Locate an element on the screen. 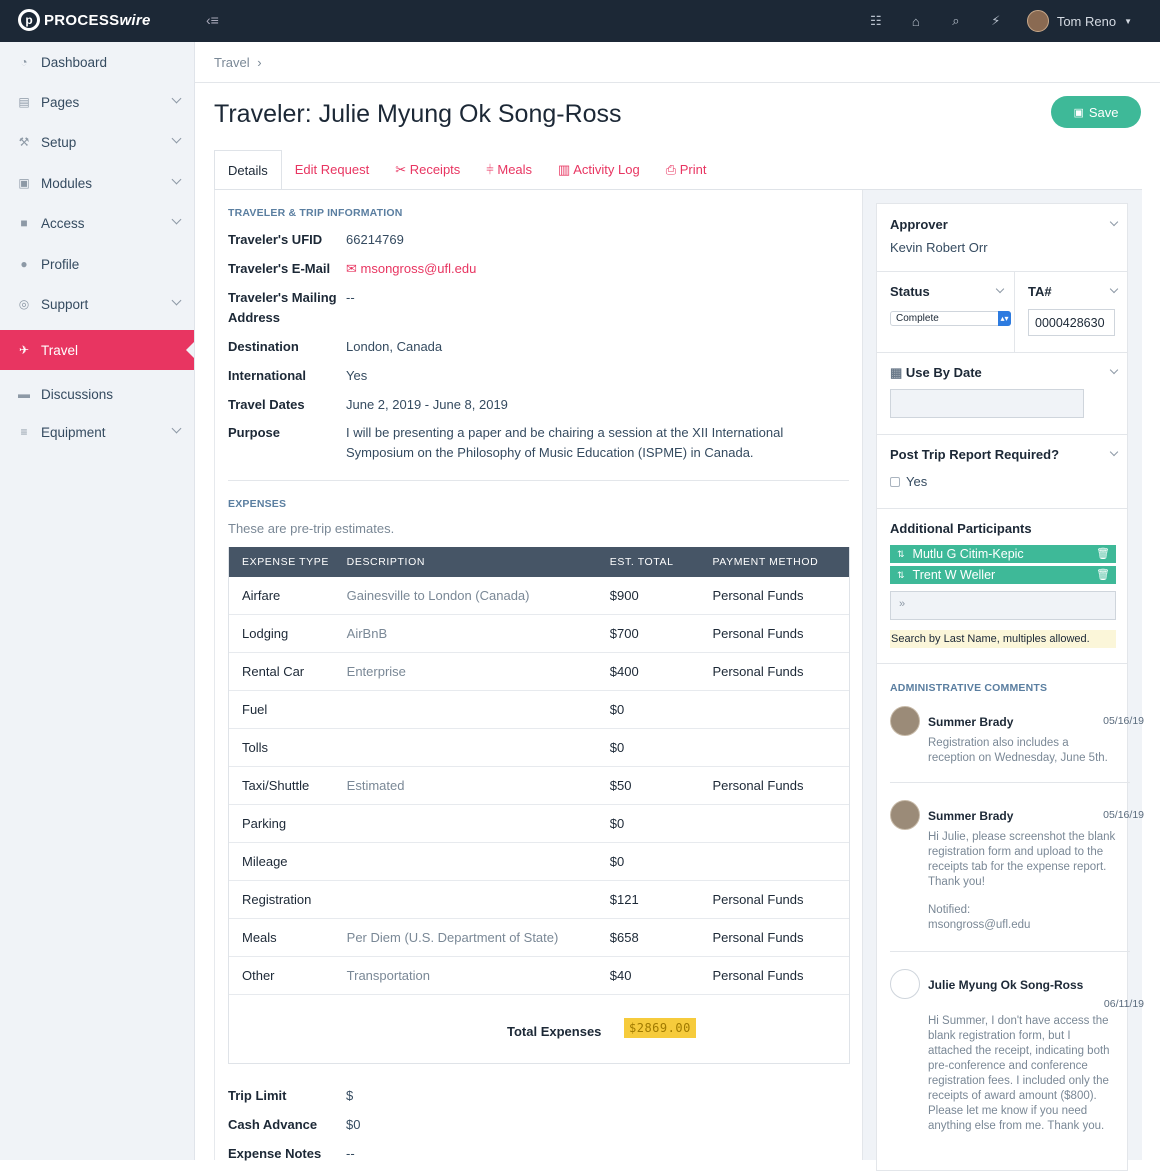 The width and height of the screenshot is (1160, 1171). wrench-icon: ⚒ is located at coordinates (24, 142).